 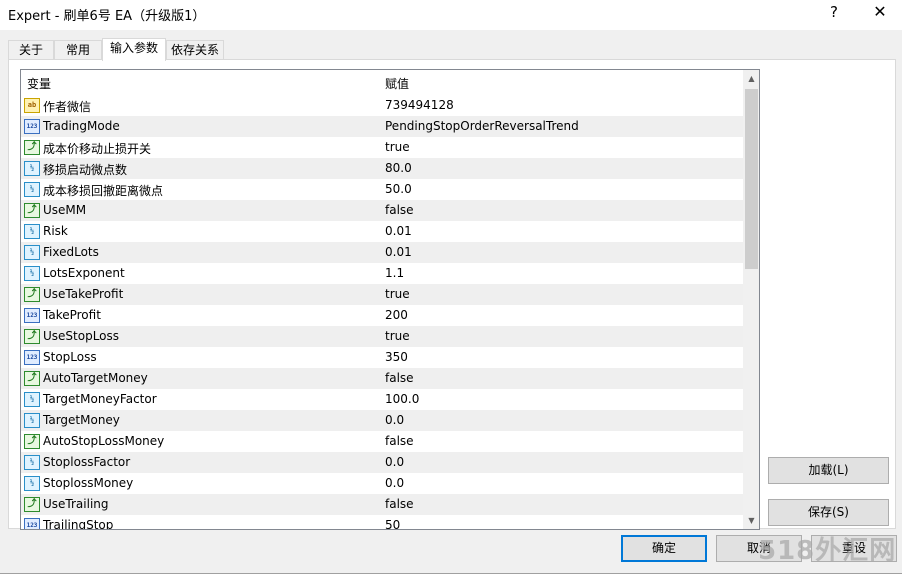 I want to click on parameter-value: 200, so click(x=396, y=315).